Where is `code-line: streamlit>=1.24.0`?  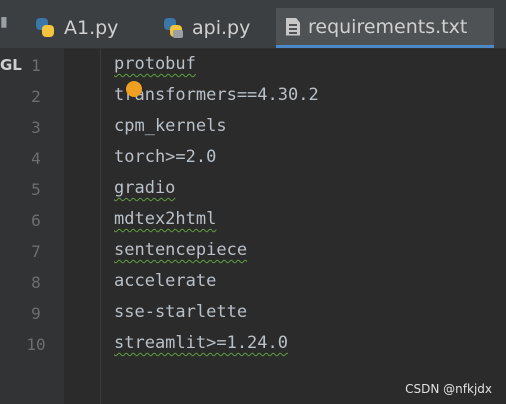 code-line: streamlit>=1.24.0 is located at coordinates (201, 343).